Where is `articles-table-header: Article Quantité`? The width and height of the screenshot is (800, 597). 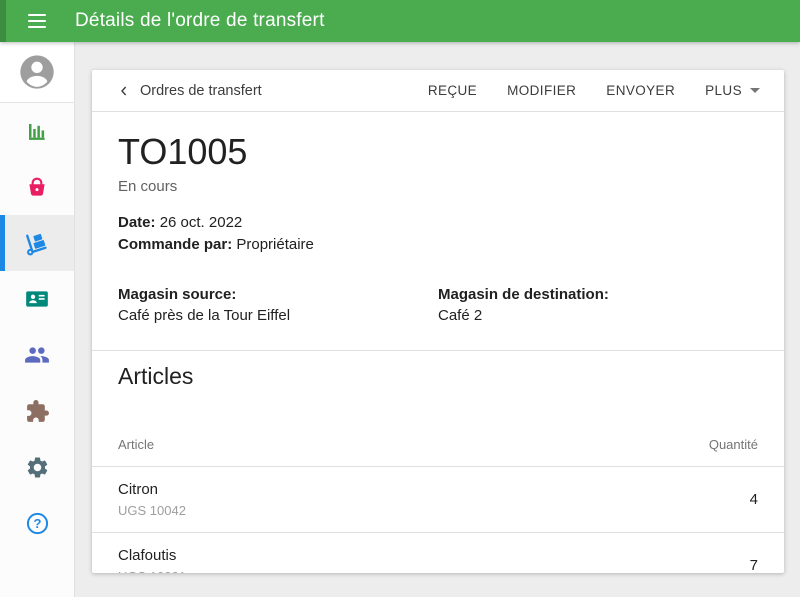
articles-table-header: Article Quantité is located at coordinates (438, 452).